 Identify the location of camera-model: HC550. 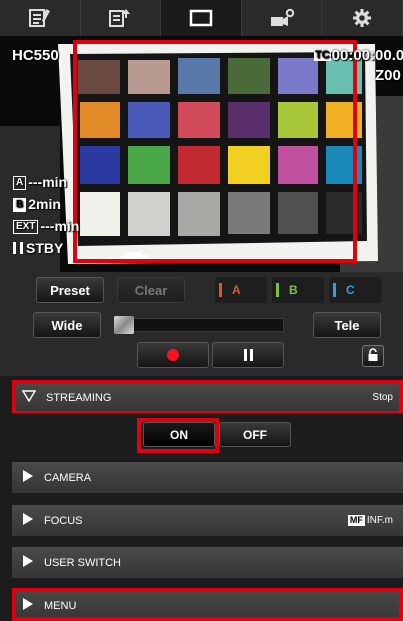
(35, 55).